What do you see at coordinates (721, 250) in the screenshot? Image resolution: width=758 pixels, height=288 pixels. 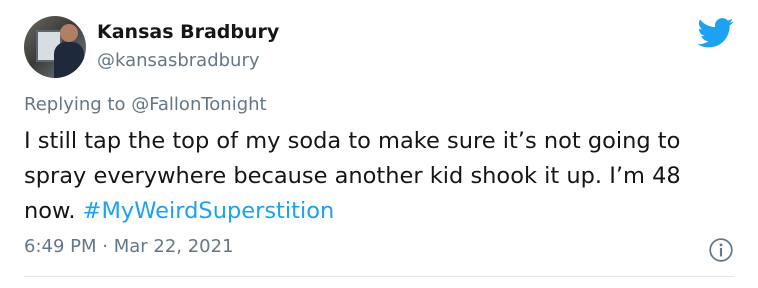 I see `info-icon` at bounding box center [721, 250].